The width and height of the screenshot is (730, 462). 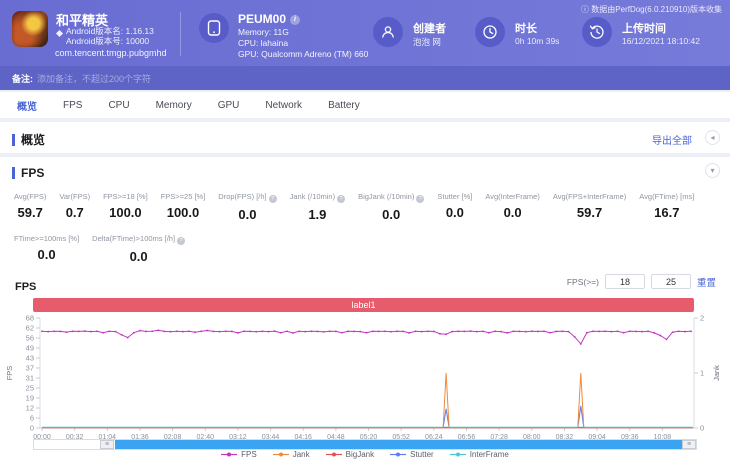 I want to click on fps-threshold-high-input, so click(x=670, y=281).